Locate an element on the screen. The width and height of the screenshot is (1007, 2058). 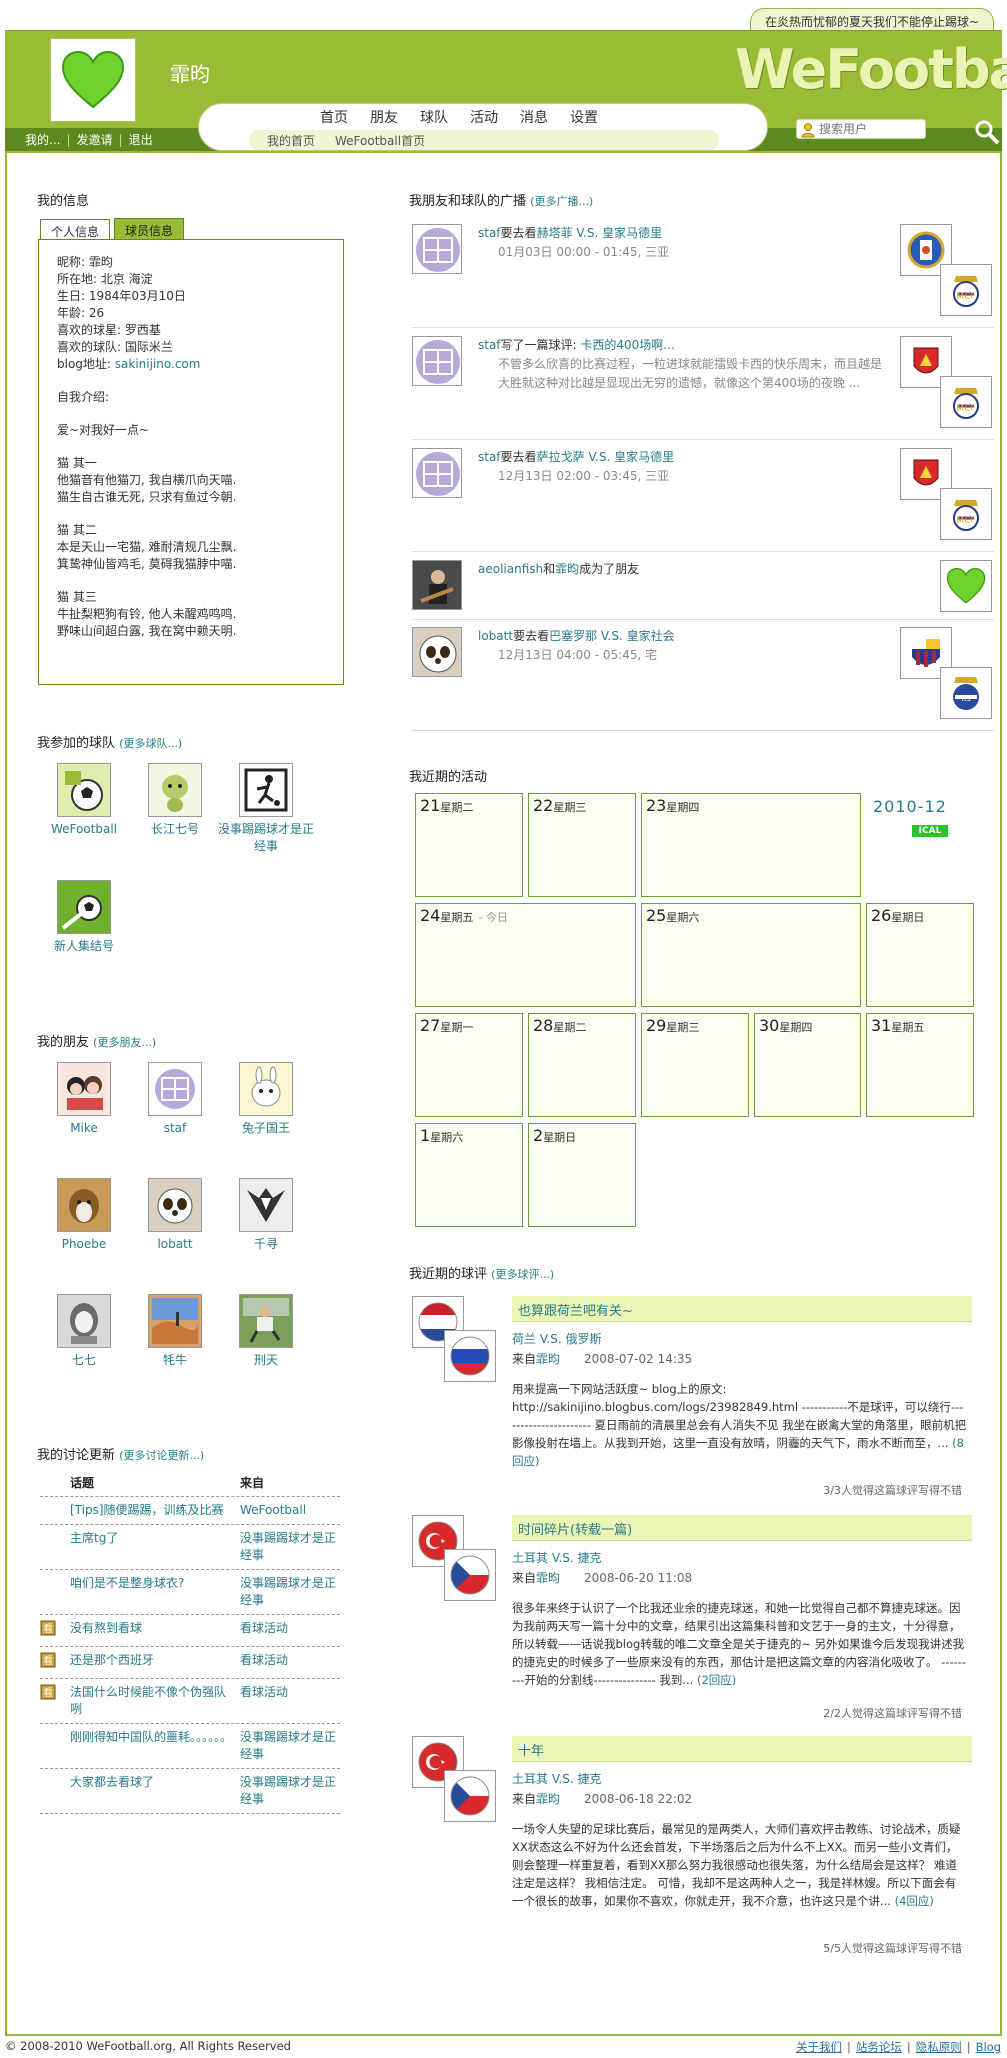
search-icon is located at coordinates (987, 132).